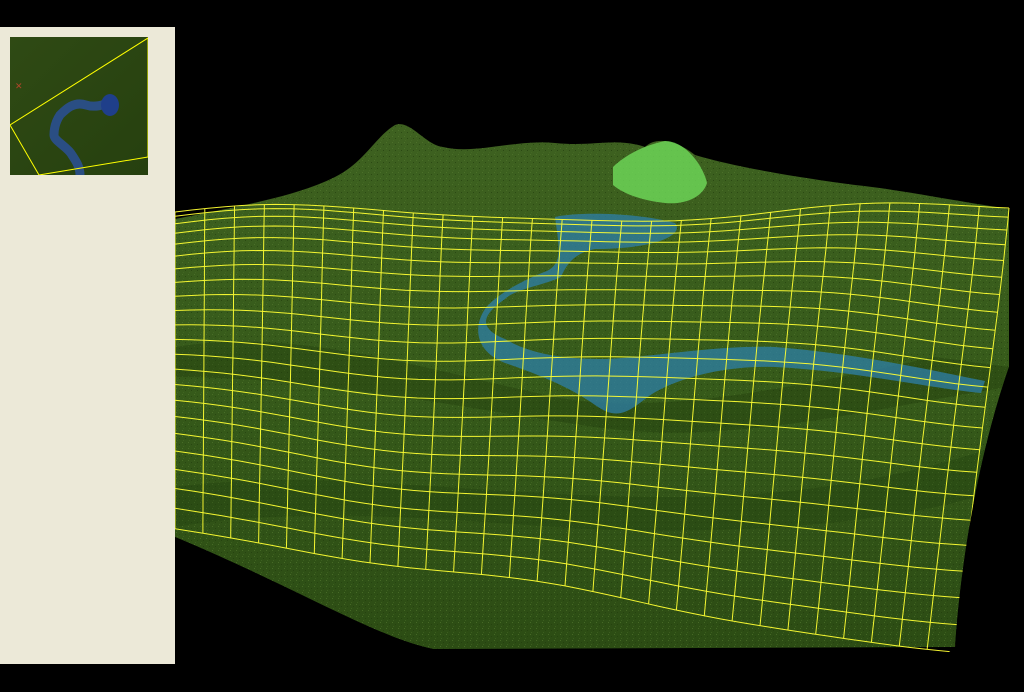 The image size is (1024, 692). Describe the element at coordinates (110, 105) in the screenshot. I see `minimap-lake` at that location.